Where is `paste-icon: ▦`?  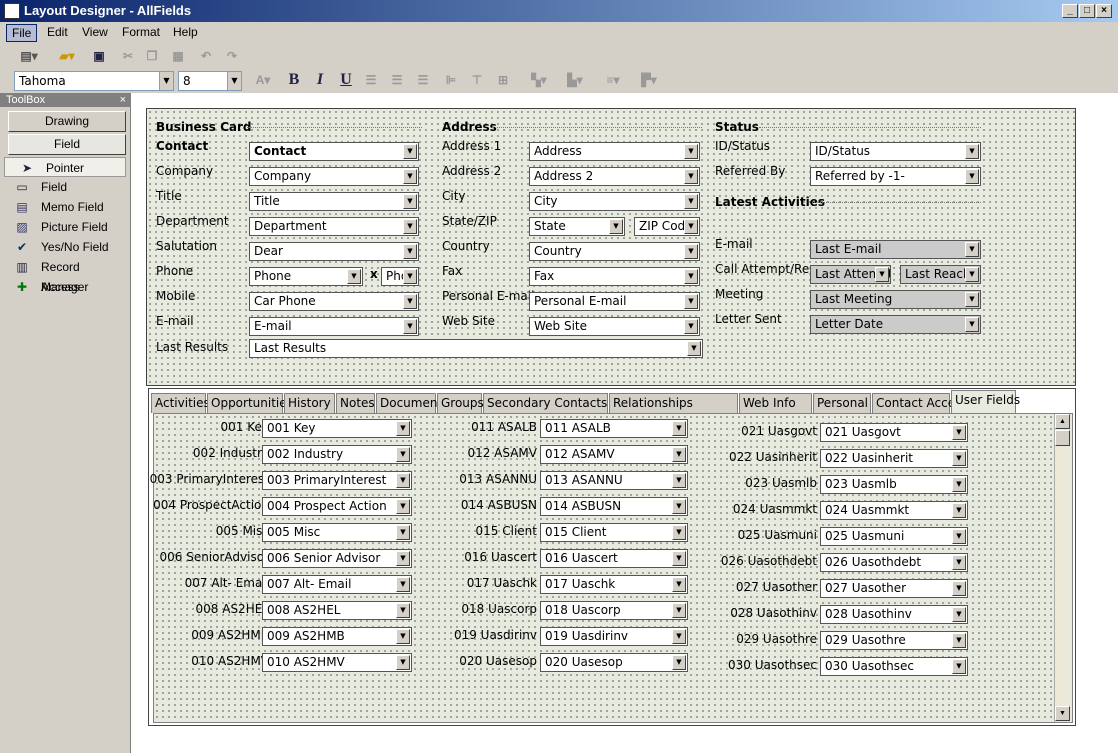
paste-icon: ▦ is located at coordinates (178, 56).